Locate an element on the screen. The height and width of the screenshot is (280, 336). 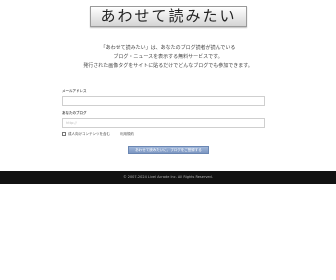
register-button: あわせて読みたいに、ブログをご登録する is located at coordinates (168, 150).